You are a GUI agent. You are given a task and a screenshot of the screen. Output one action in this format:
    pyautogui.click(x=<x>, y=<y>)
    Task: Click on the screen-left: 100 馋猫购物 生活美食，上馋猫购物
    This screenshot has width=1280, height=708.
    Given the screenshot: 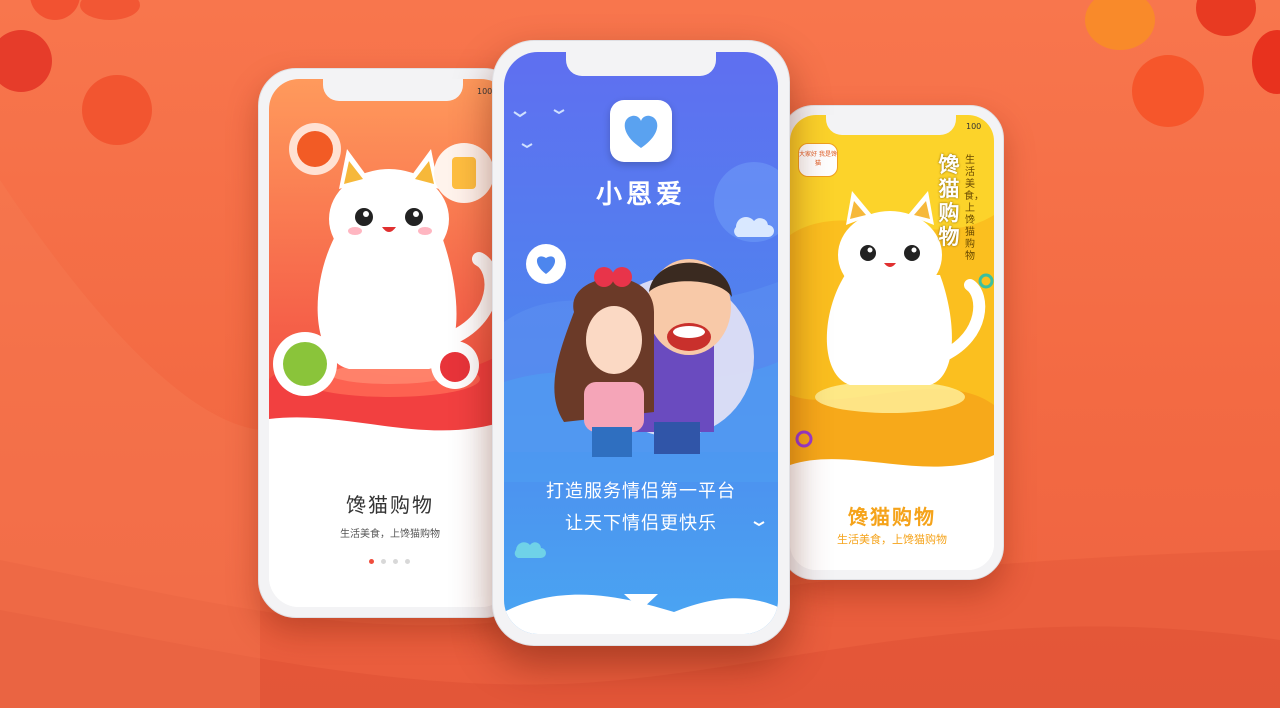 What is the action you would take?
    pyautogui.click(x=390, y=343)
    